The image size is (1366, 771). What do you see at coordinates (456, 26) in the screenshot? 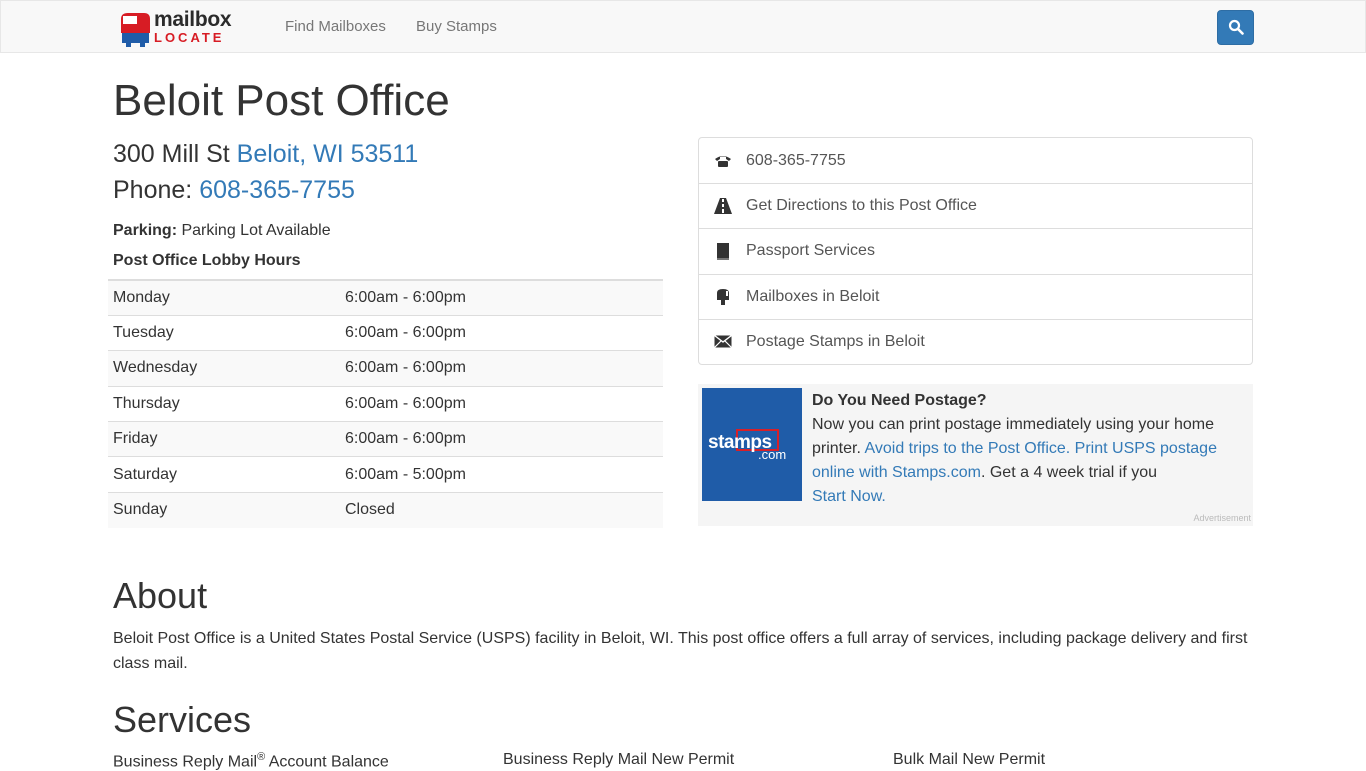
I see `nav-buy-stamps: Buy Stamps` at bounding box center [456, 26].